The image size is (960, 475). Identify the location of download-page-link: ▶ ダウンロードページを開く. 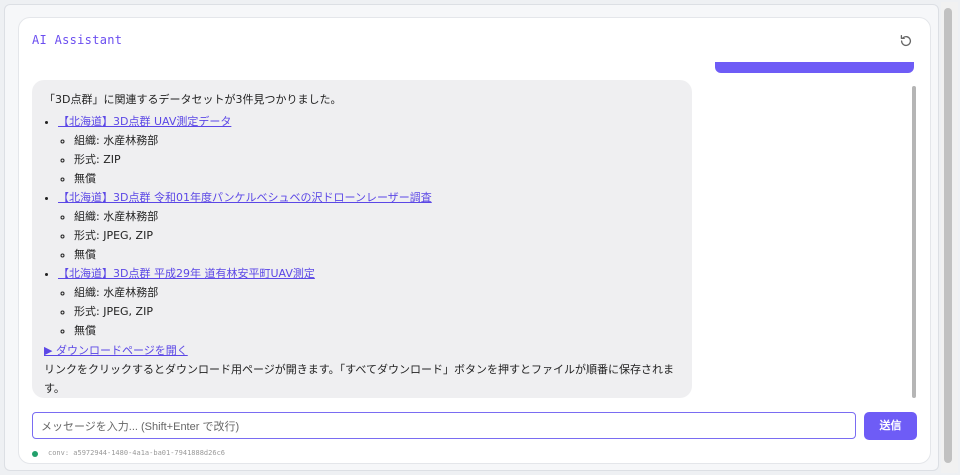
(362, 350).